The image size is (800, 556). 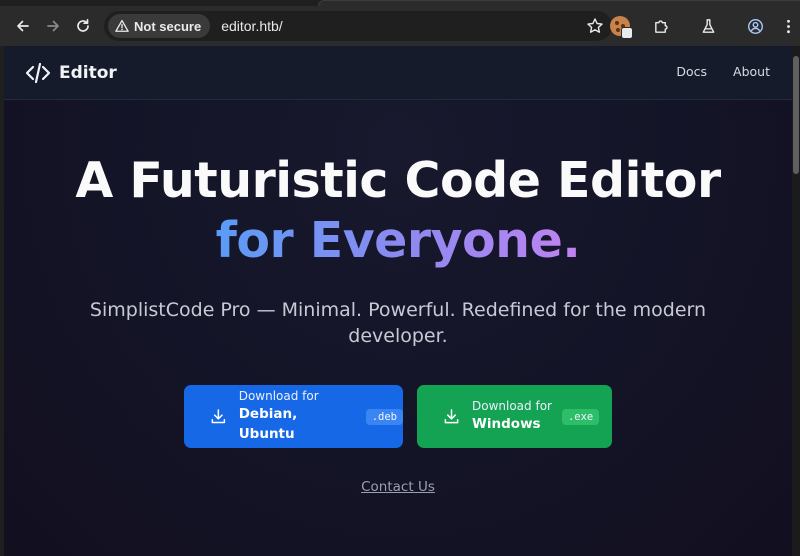 I want to click on forward-button, so click(x=53, y=26).